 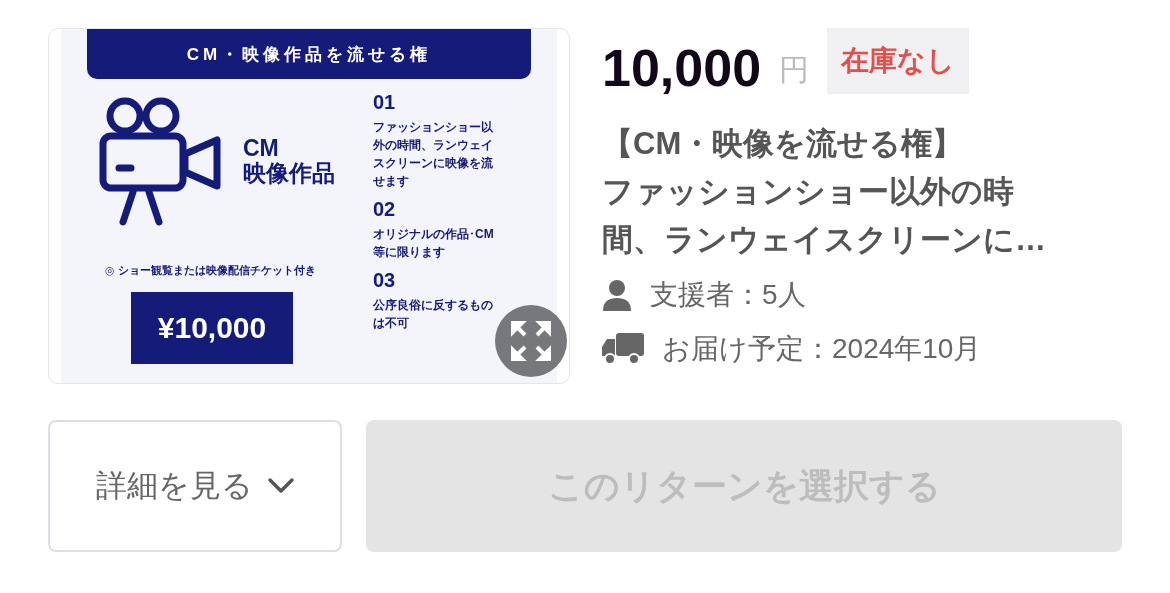 I want to click on price-amount: 10,000, so click(x=682, y=68).